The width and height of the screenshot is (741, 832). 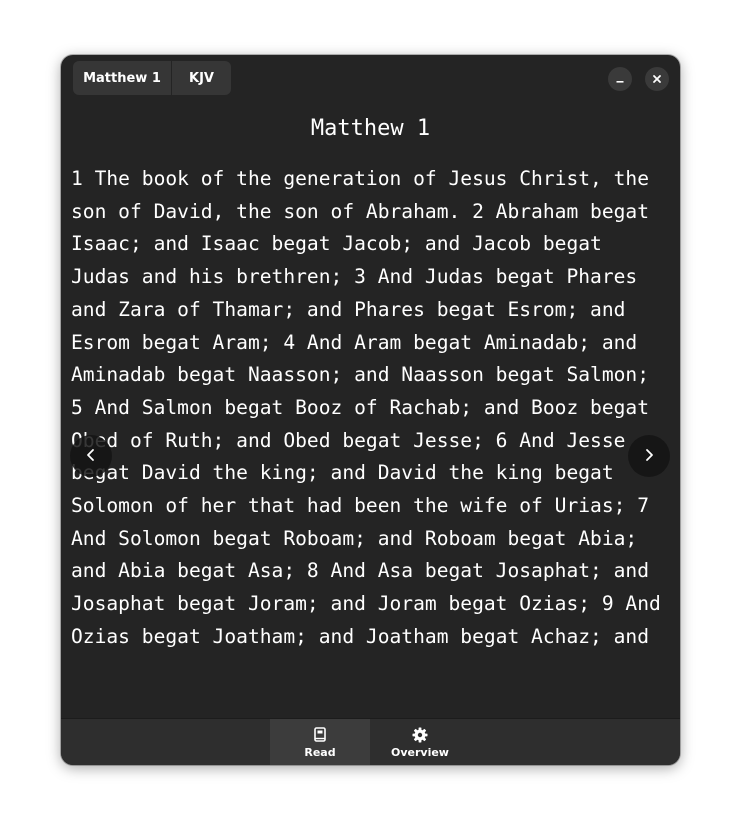 What do you see at coordinates (420, 735) in the screenshot?
I see `gear-icon` at bounding box center [420, 735].